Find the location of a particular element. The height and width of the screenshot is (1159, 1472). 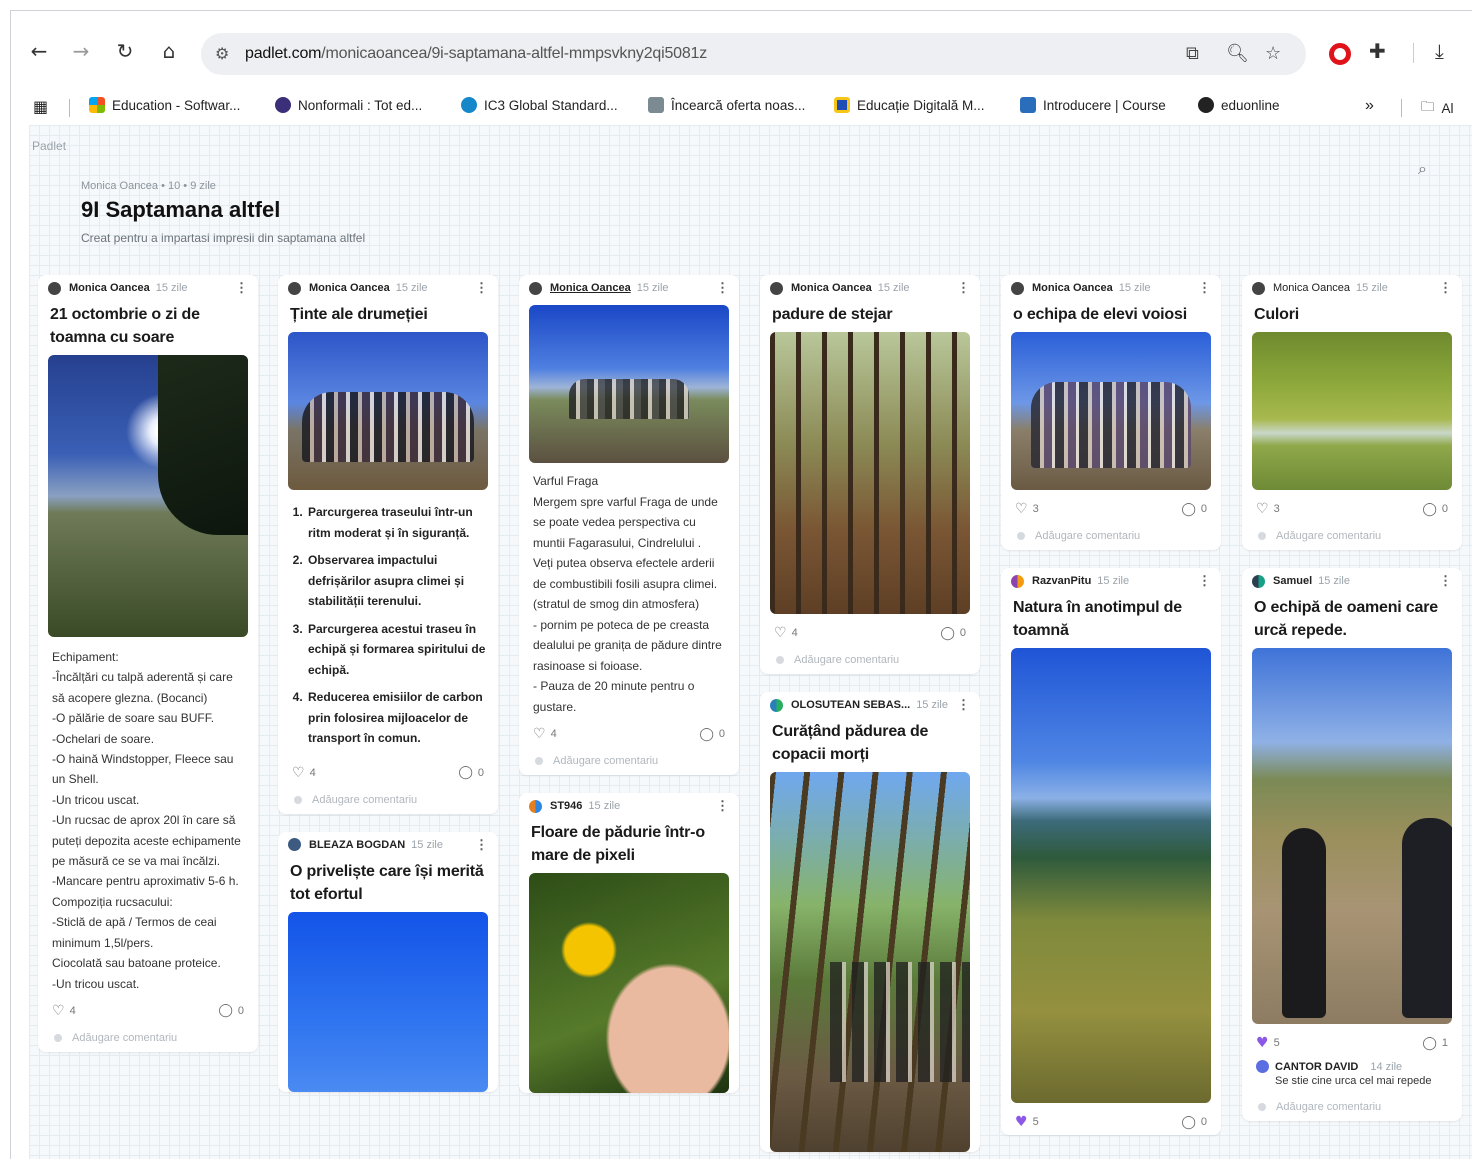

bookmark-star-icon: ☆ is located at coordinates (1273, 53).